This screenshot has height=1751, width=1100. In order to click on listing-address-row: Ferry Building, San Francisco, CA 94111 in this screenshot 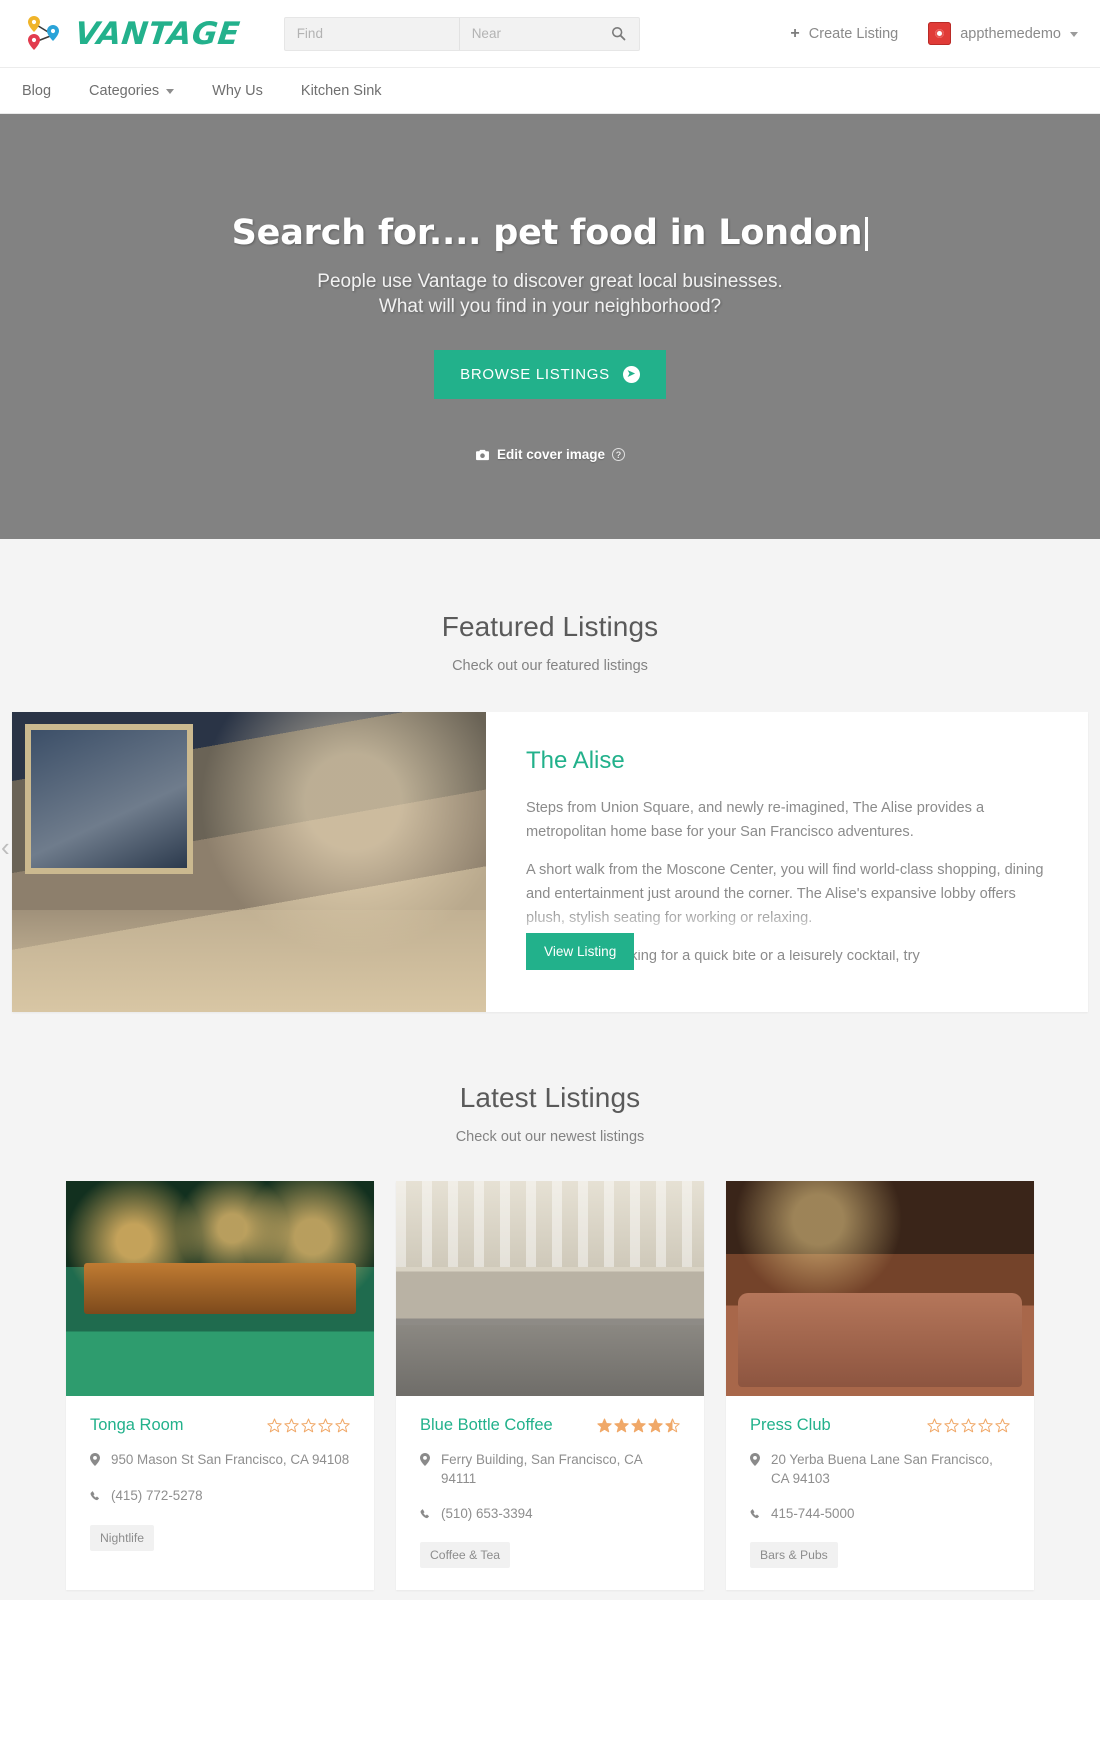, I will do `click(550, 1469)`.